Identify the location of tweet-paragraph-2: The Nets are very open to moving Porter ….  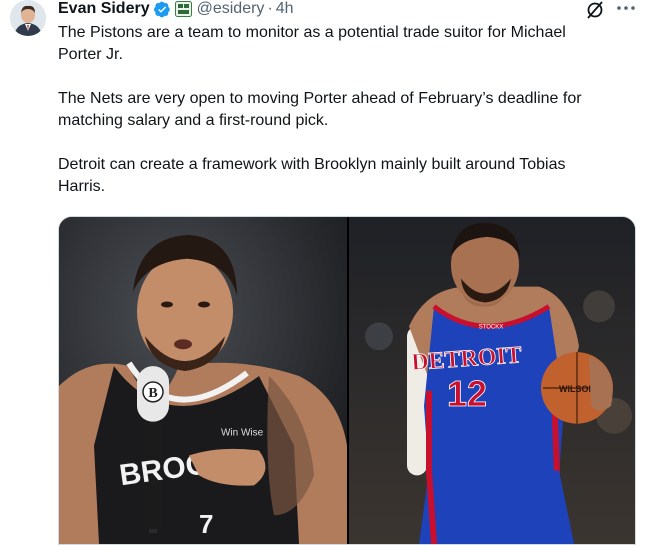
(320, 109).